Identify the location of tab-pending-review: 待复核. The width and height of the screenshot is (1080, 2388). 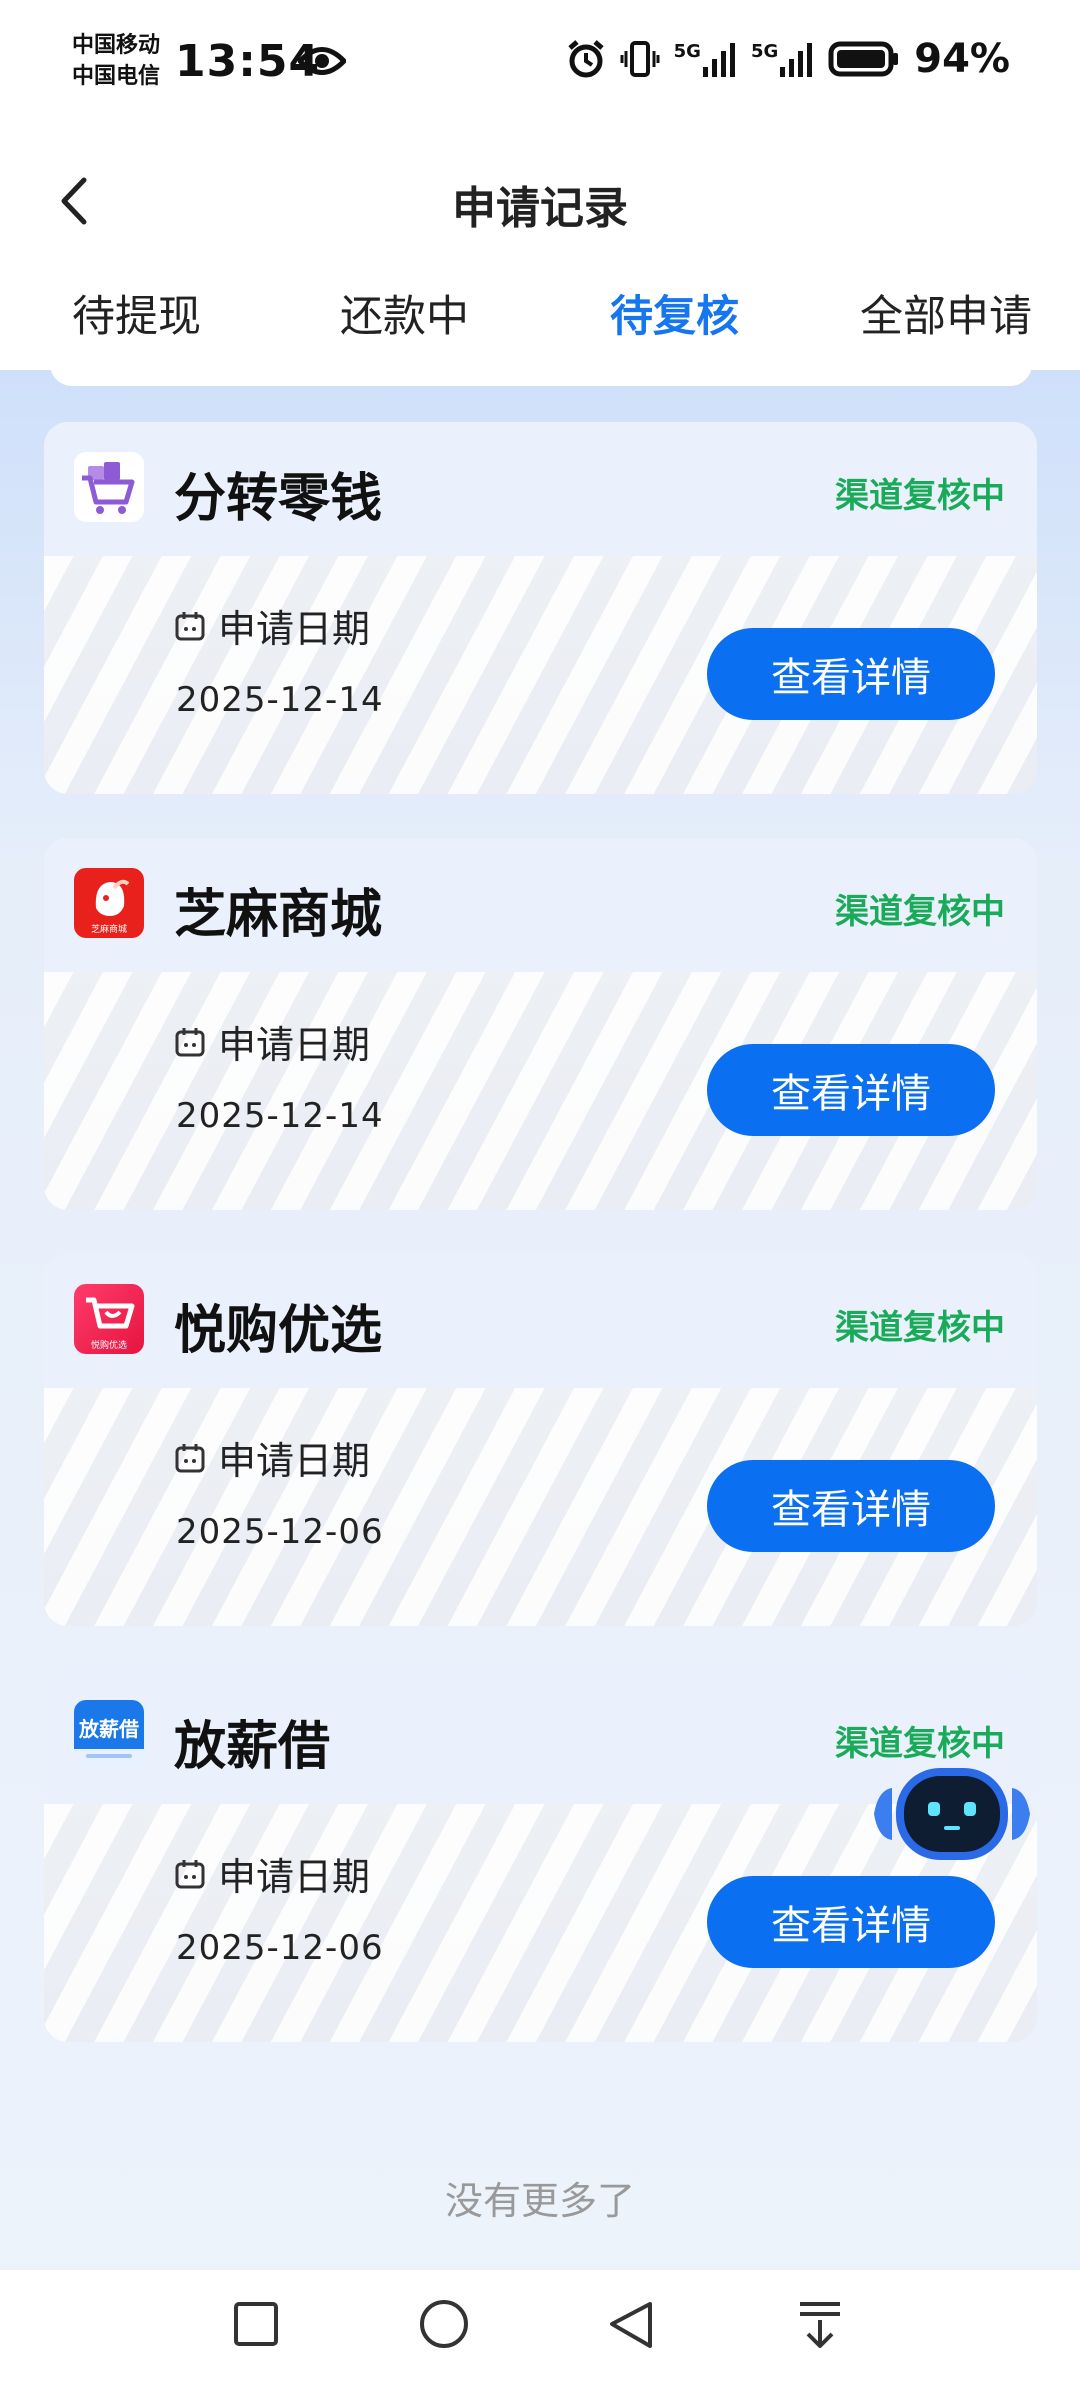
(674, 313).